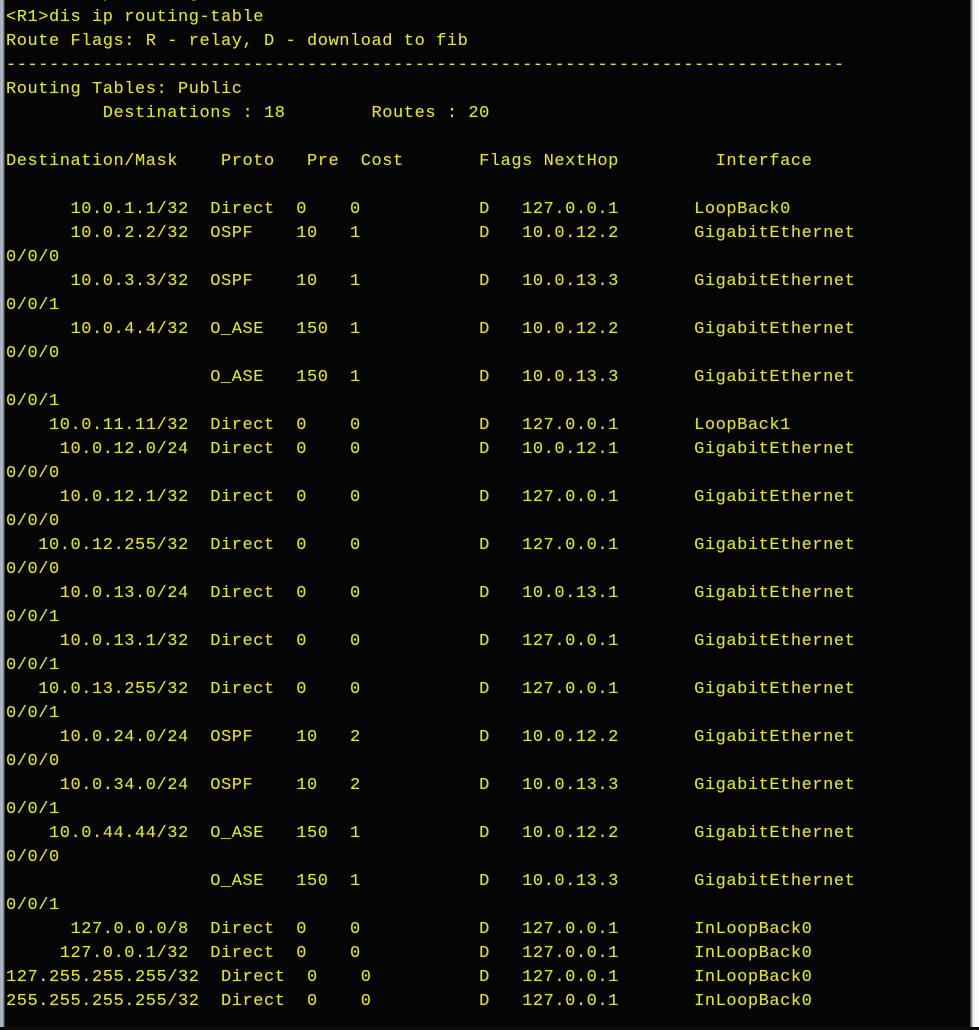 The height and width of the screenshot is (1030, 979). Describe the element at coordinates (248, 113) in the screenshot. I see `terminal-line: Destinations : 18 Routes : 20` at that location.